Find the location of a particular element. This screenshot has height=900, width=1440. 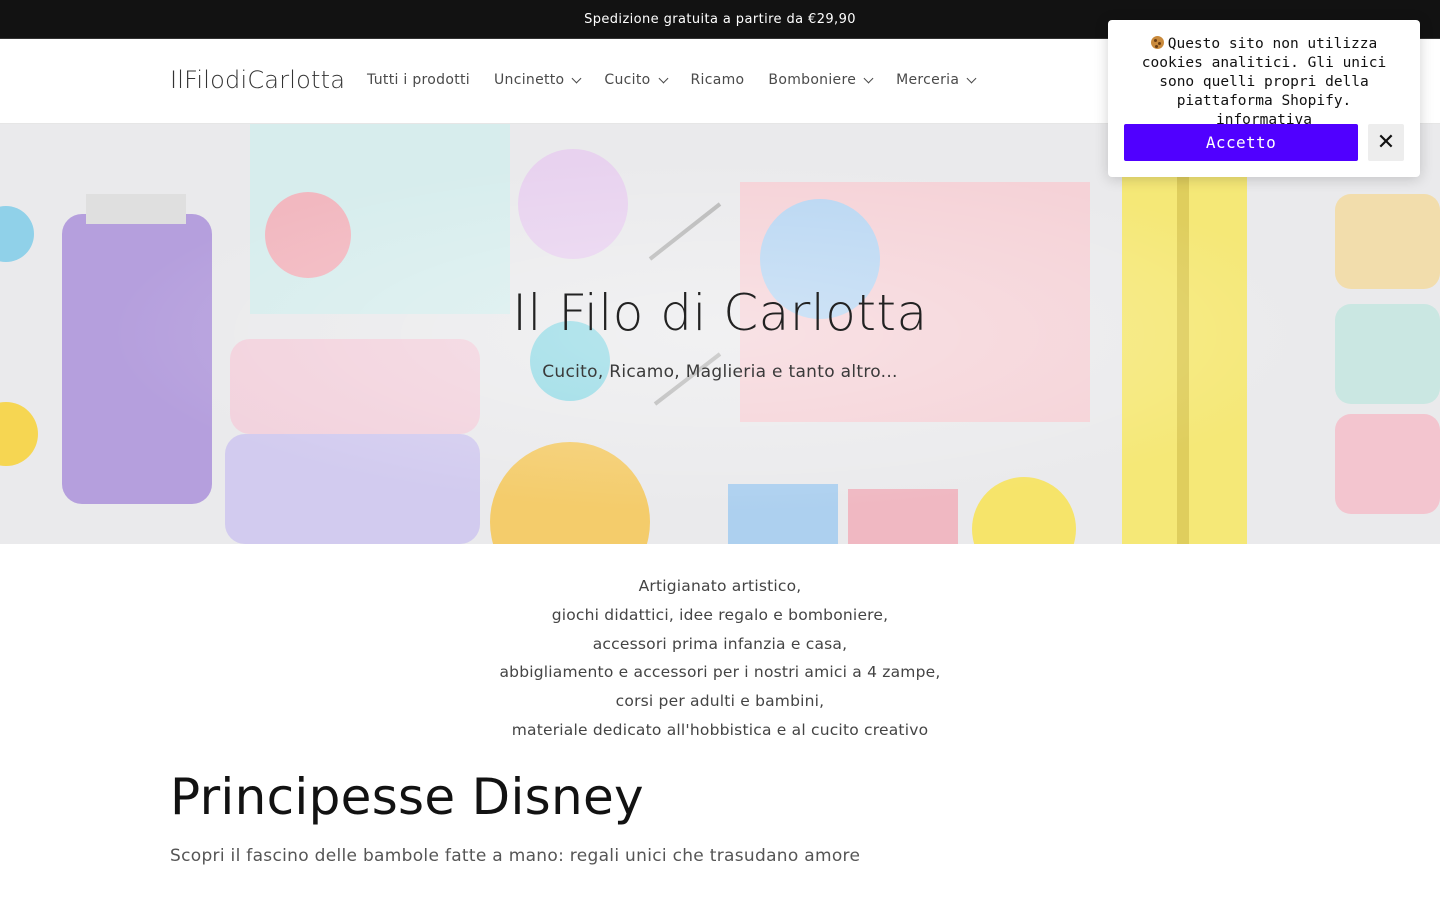

nav-item-bomboniere: Bomboniere is located at coordinates (821, 80).